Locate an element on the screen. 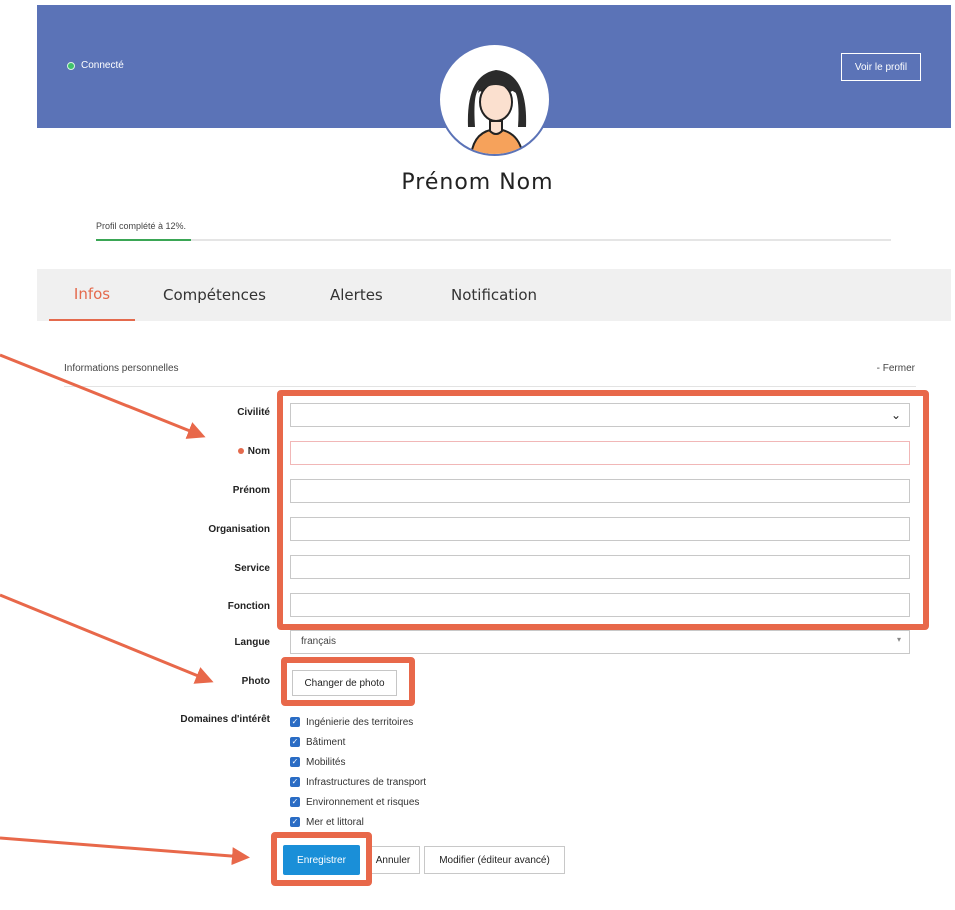 Image resolution: width=955 pixels, height=910 pixels. arrow-to-fields is located at coordinates (103, 396).